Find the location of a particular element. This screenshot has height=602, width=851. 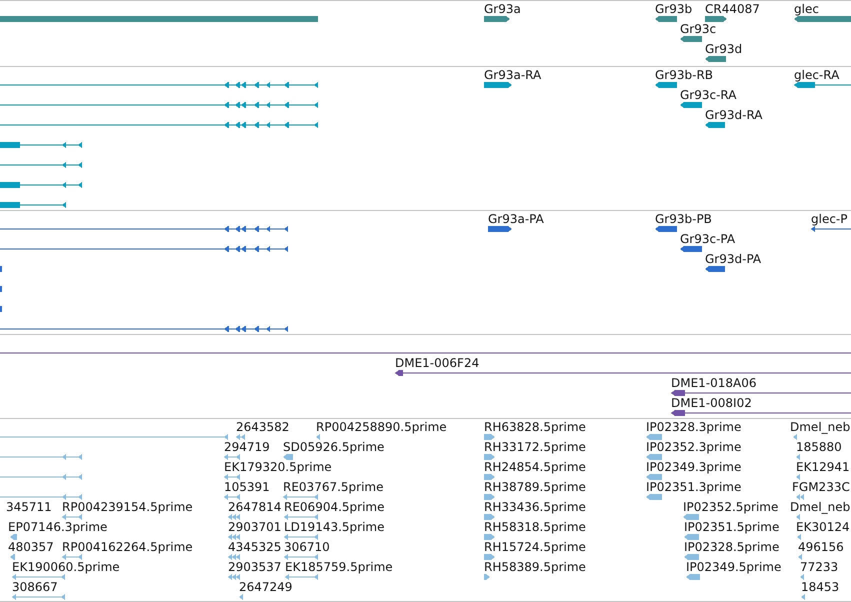

feature-label: IP02328.5prime is located at coordinates (732, 547).